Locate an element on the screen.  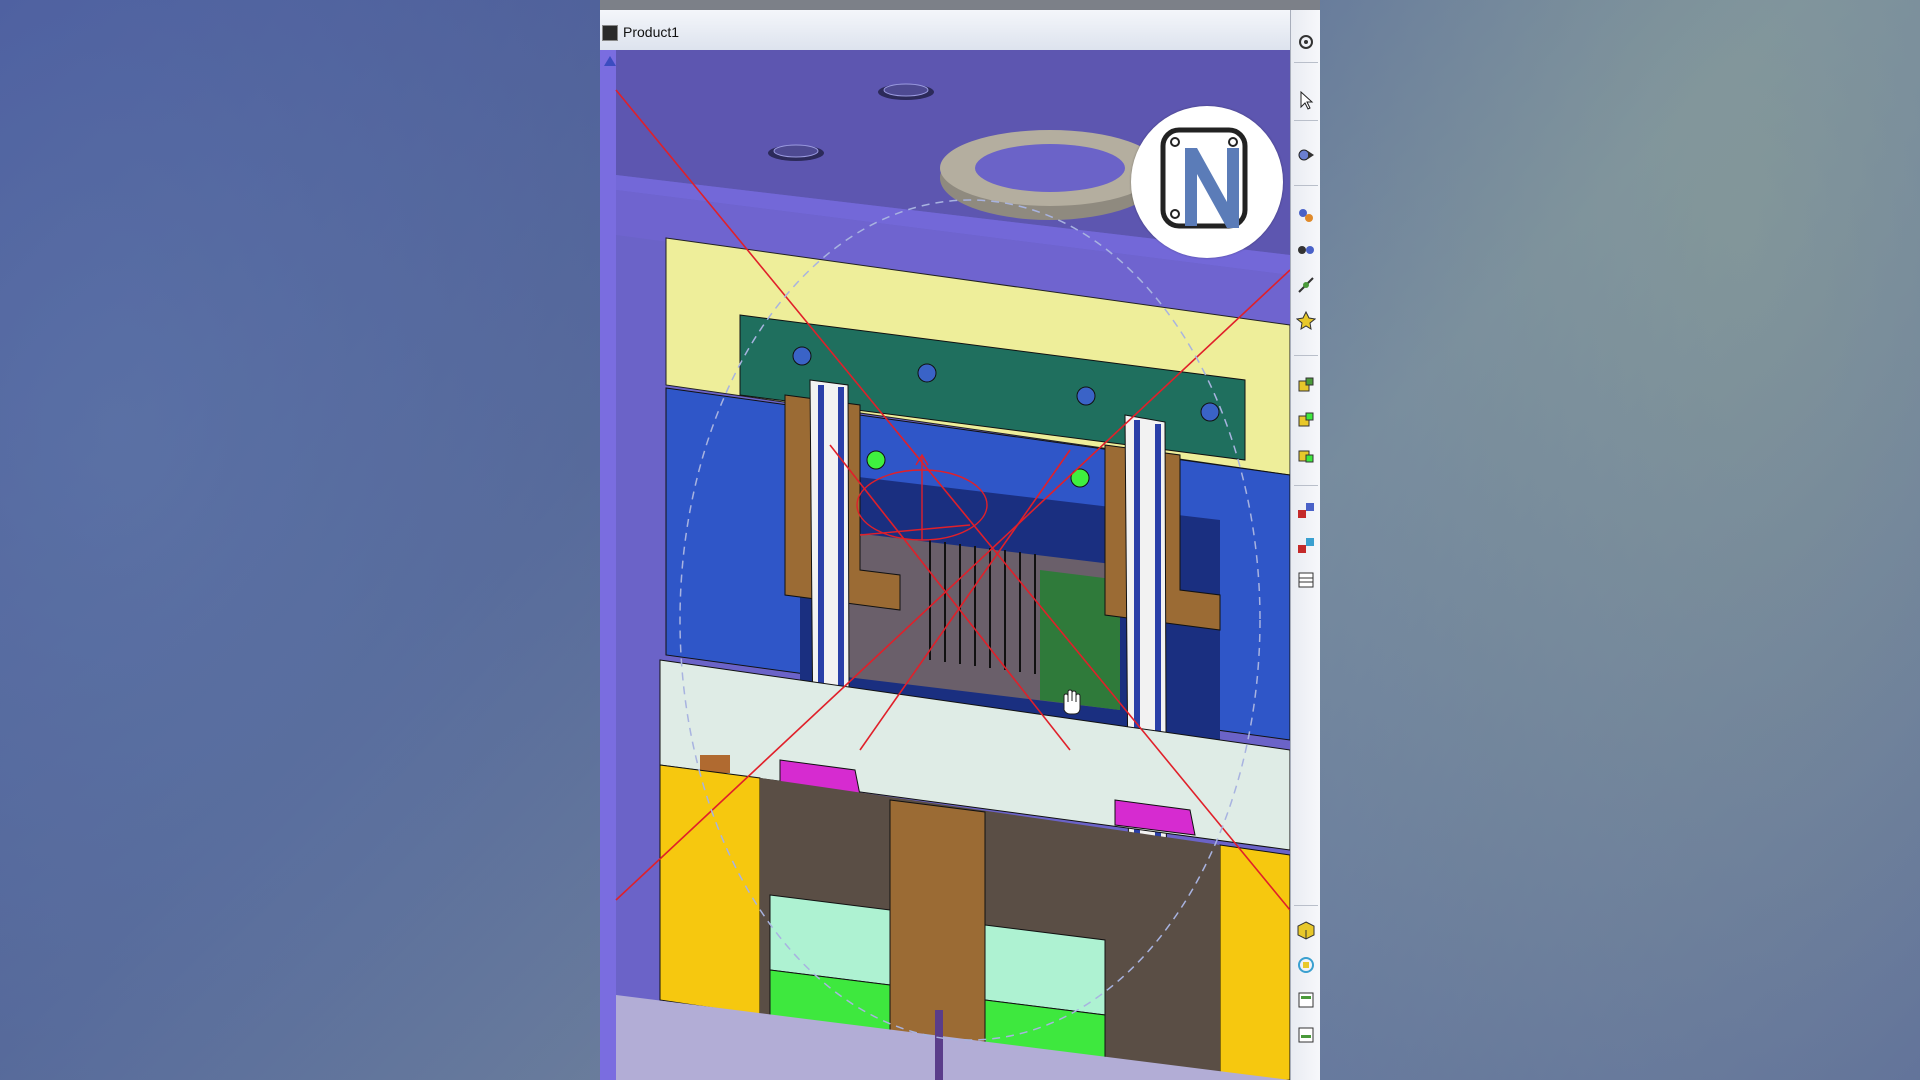
options-tool-icon is located at coordinates (1306, 42).